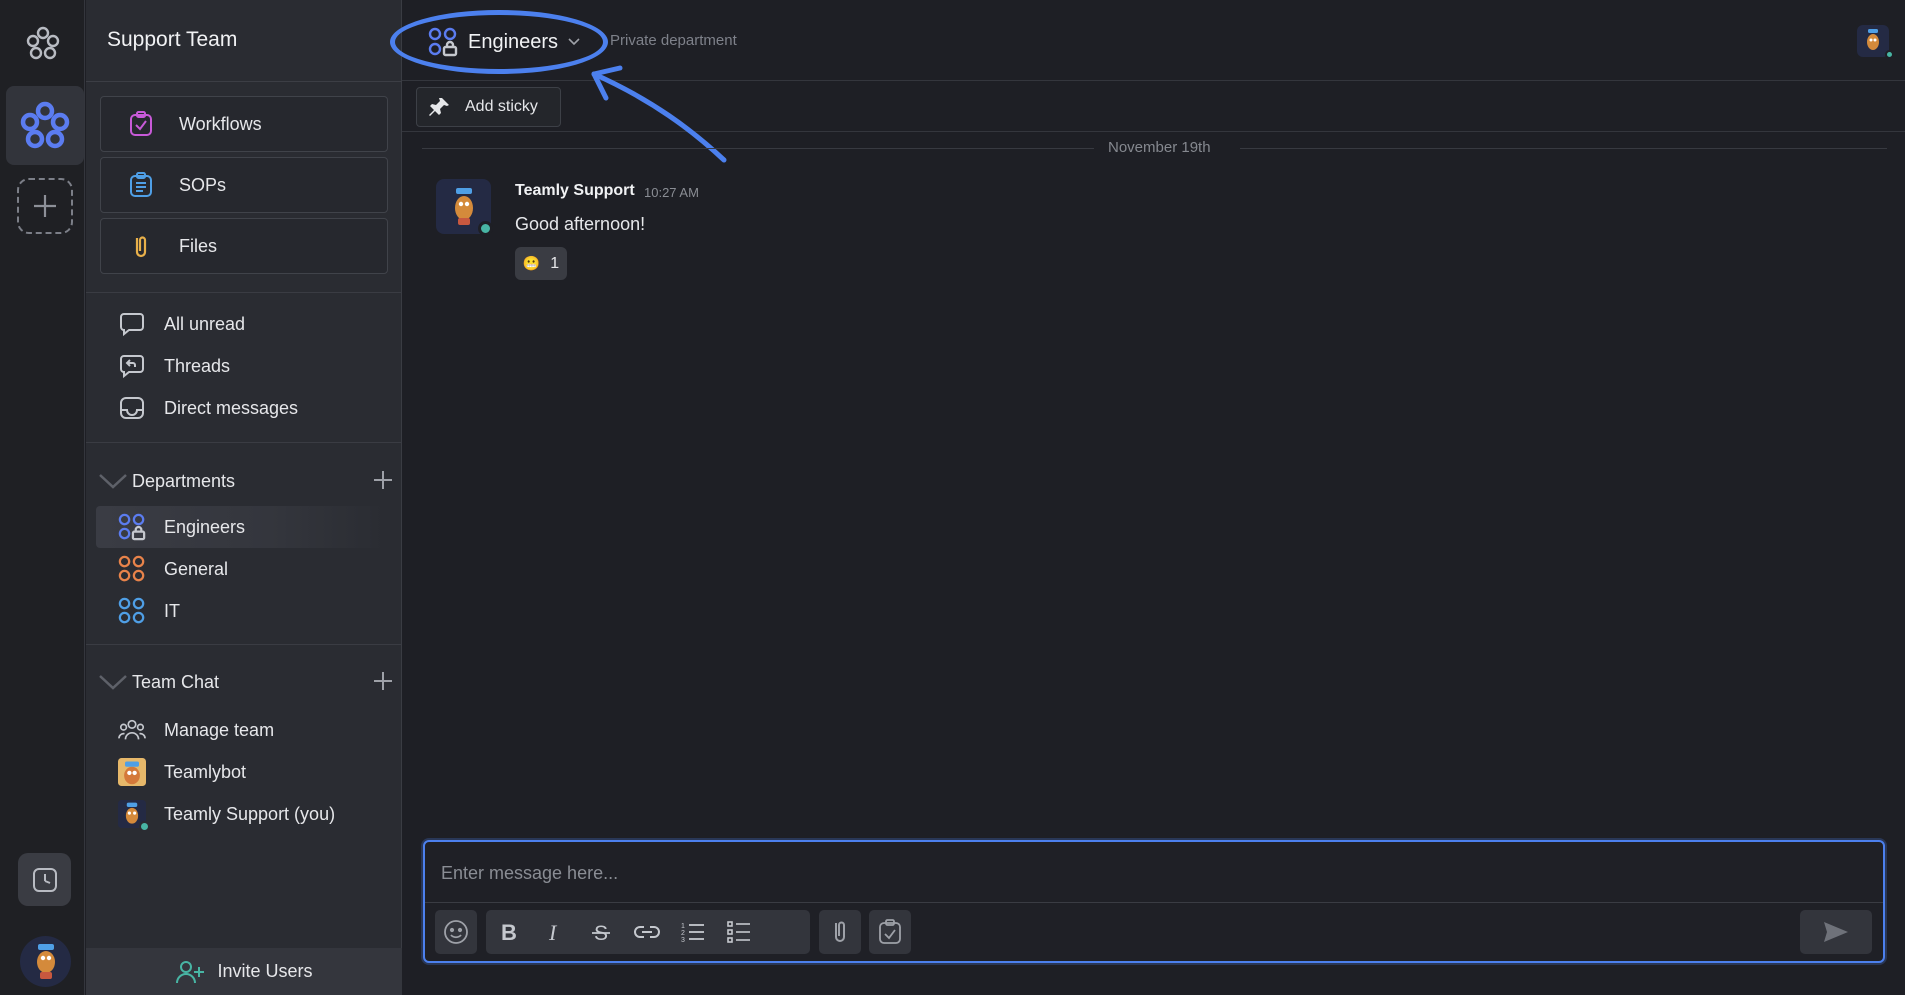  What do you see at coordinates (132, 611) in the screenshot?
I see `department-icon` at bounding box center [132, 611].